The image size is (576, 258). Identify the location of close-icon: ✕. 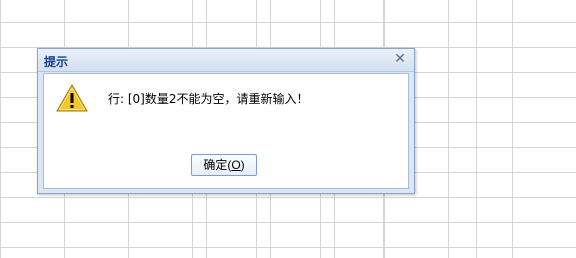
(400, 59).